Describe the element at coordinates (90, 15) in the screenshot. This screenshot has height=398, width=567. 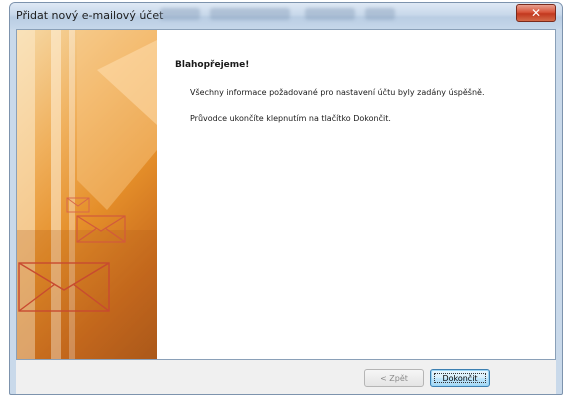
I see `window-title: Přidat nový e-mailový účet` at that location.